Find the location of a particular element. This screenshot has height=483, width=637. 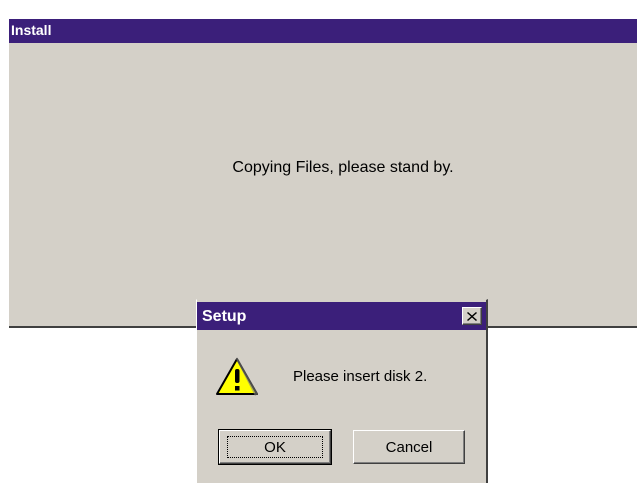

cancel-button: Cancel is located at coordinates (409, 447).